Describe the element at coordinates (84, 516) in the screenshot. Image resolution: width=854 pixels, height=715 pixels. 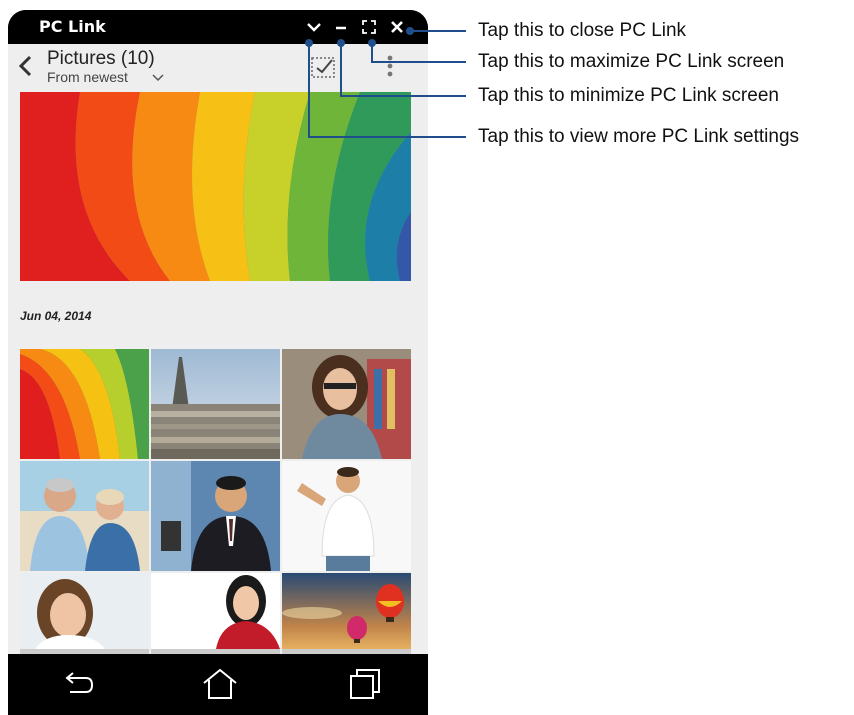
I see `thumbnail-senior-couple` at that location.